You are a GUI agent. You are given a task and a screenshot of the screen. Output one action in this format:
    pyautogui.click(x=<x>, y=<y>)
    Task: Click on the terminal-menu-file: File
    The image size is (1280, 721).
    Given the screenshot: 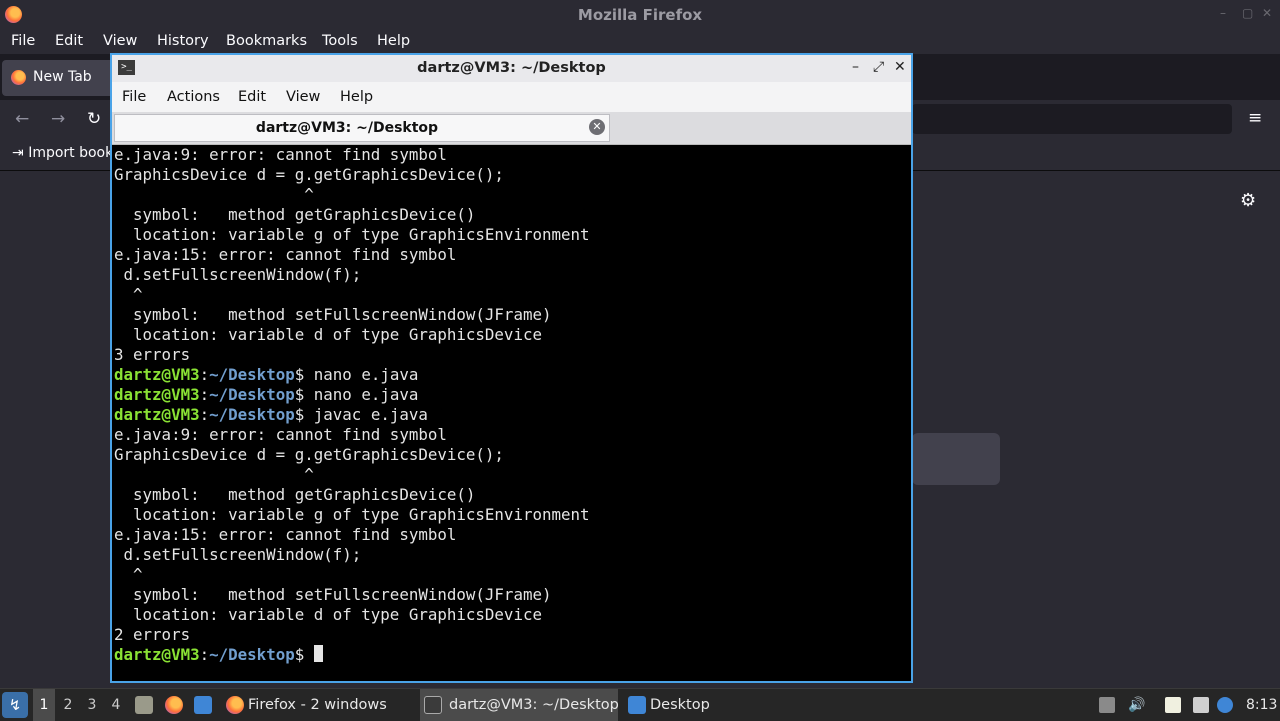 What is the action you would take?
    pyautogui.click(x=134, y=97)
    